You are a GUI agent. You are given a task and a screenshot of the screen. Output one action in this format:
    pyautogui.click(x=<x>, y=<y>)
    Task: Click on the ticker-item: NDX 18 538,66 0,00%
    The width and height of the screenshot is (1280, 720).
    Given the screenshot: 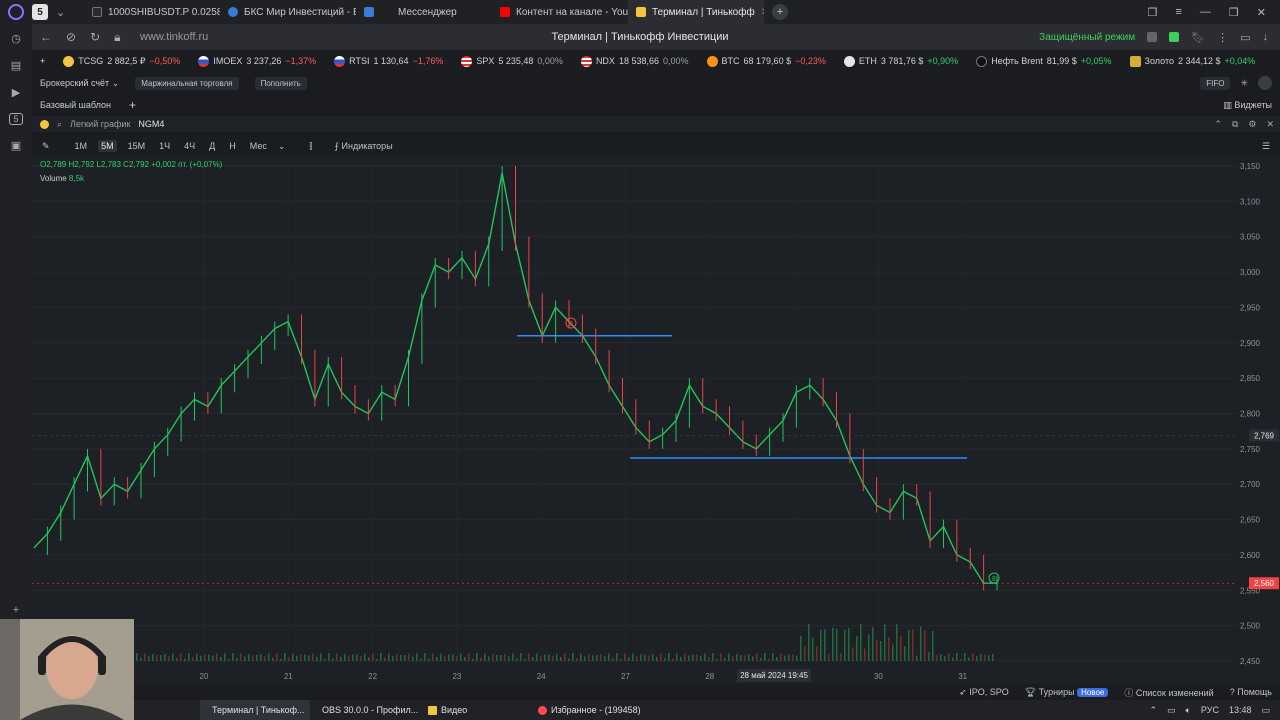 What is the action you would take?
    pyautogui.click(x=634, y=61)
    